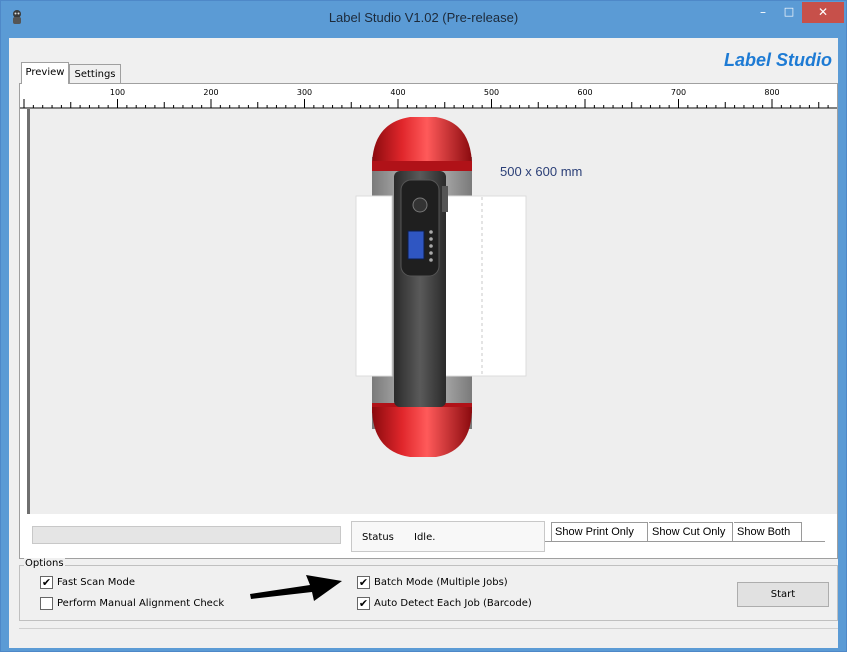  I want to click on ruler: 100 200 300 400 500 600 700 800, so click(428, 96).